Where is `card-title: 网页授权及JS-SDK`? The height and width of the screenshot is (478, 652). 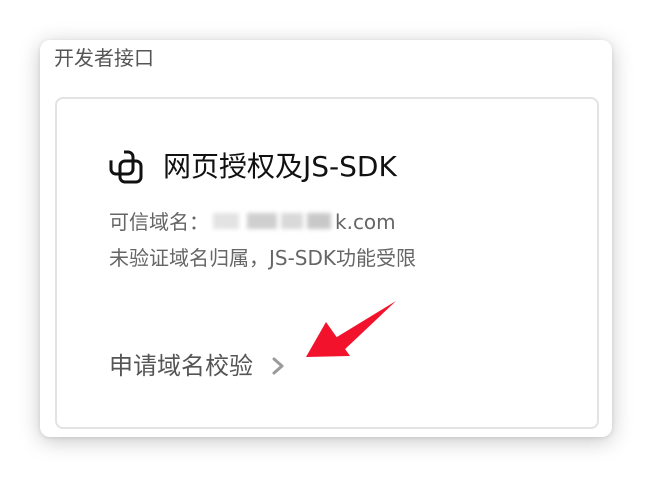 card-title: 网页授权及JS-SDK is located at coordinates (280, 166).